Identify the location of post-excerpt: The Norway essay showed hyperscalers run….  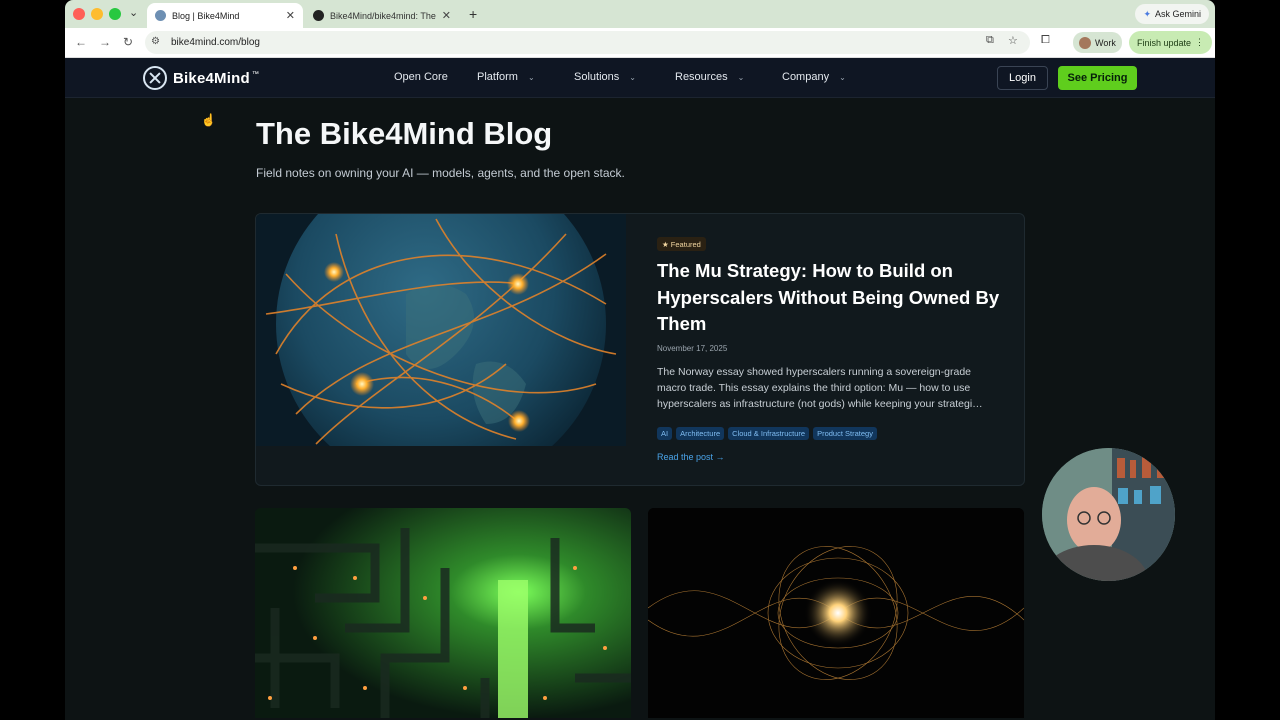
(820, 388).